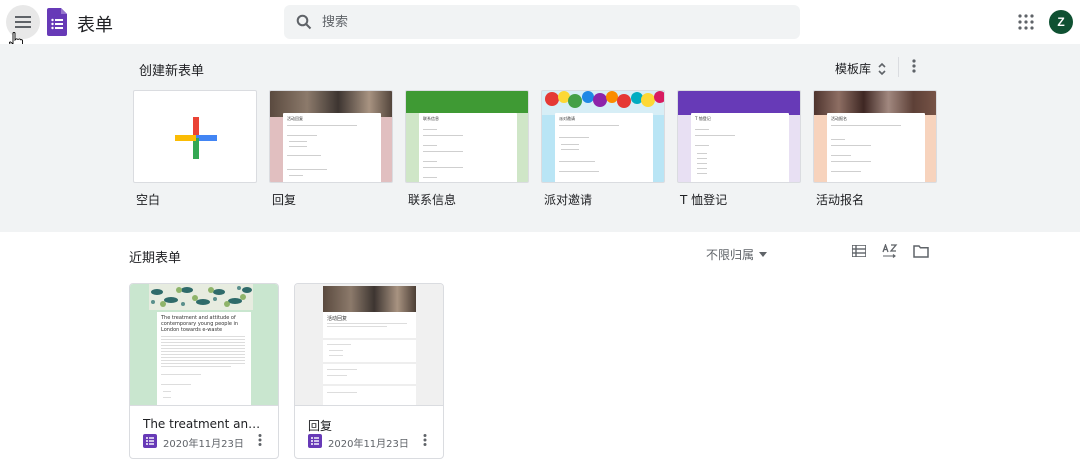 The width and height of the screenshot is (1080, 467). I want to click on sort-az-icon, so click(890, 251).